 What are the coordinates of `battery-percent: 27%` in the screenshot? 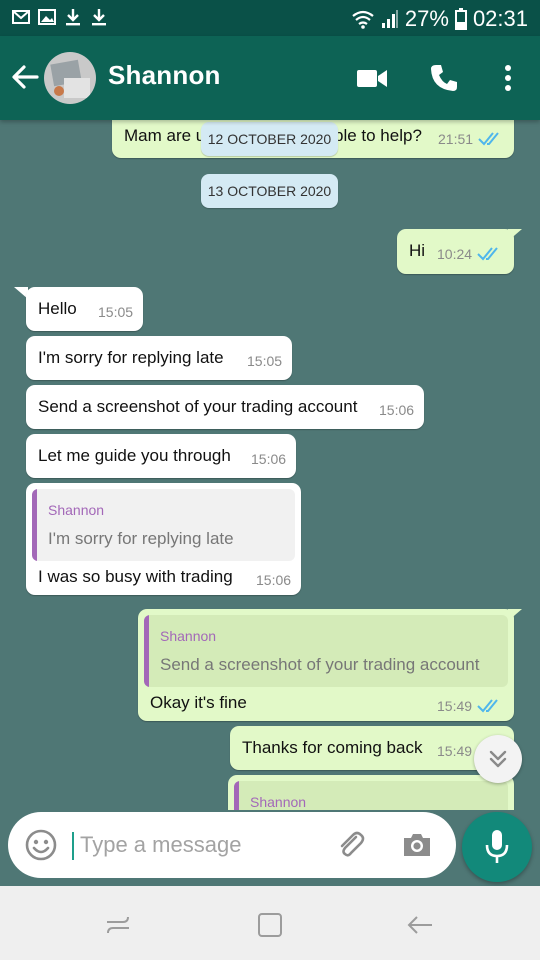 It's located at (426, 18).